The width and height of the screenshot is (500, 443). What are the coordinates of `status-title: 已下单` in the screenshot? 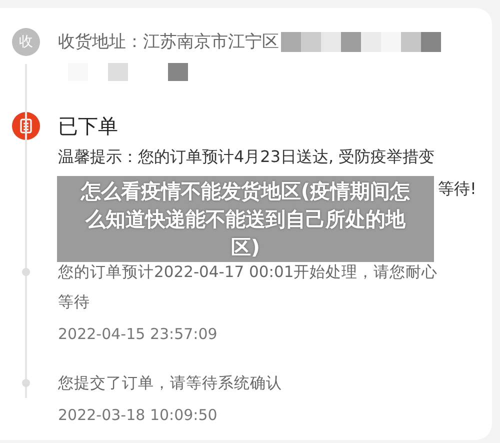 It's located at (88, 126).